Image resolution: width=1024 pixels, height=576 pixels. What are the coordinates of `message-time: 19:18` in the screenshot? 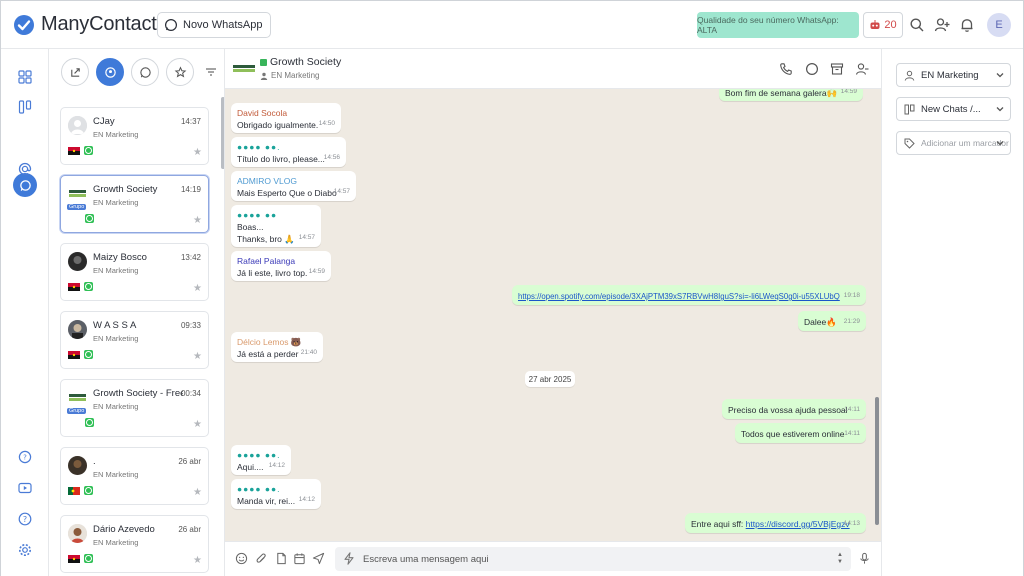 It's located at (851, 295).